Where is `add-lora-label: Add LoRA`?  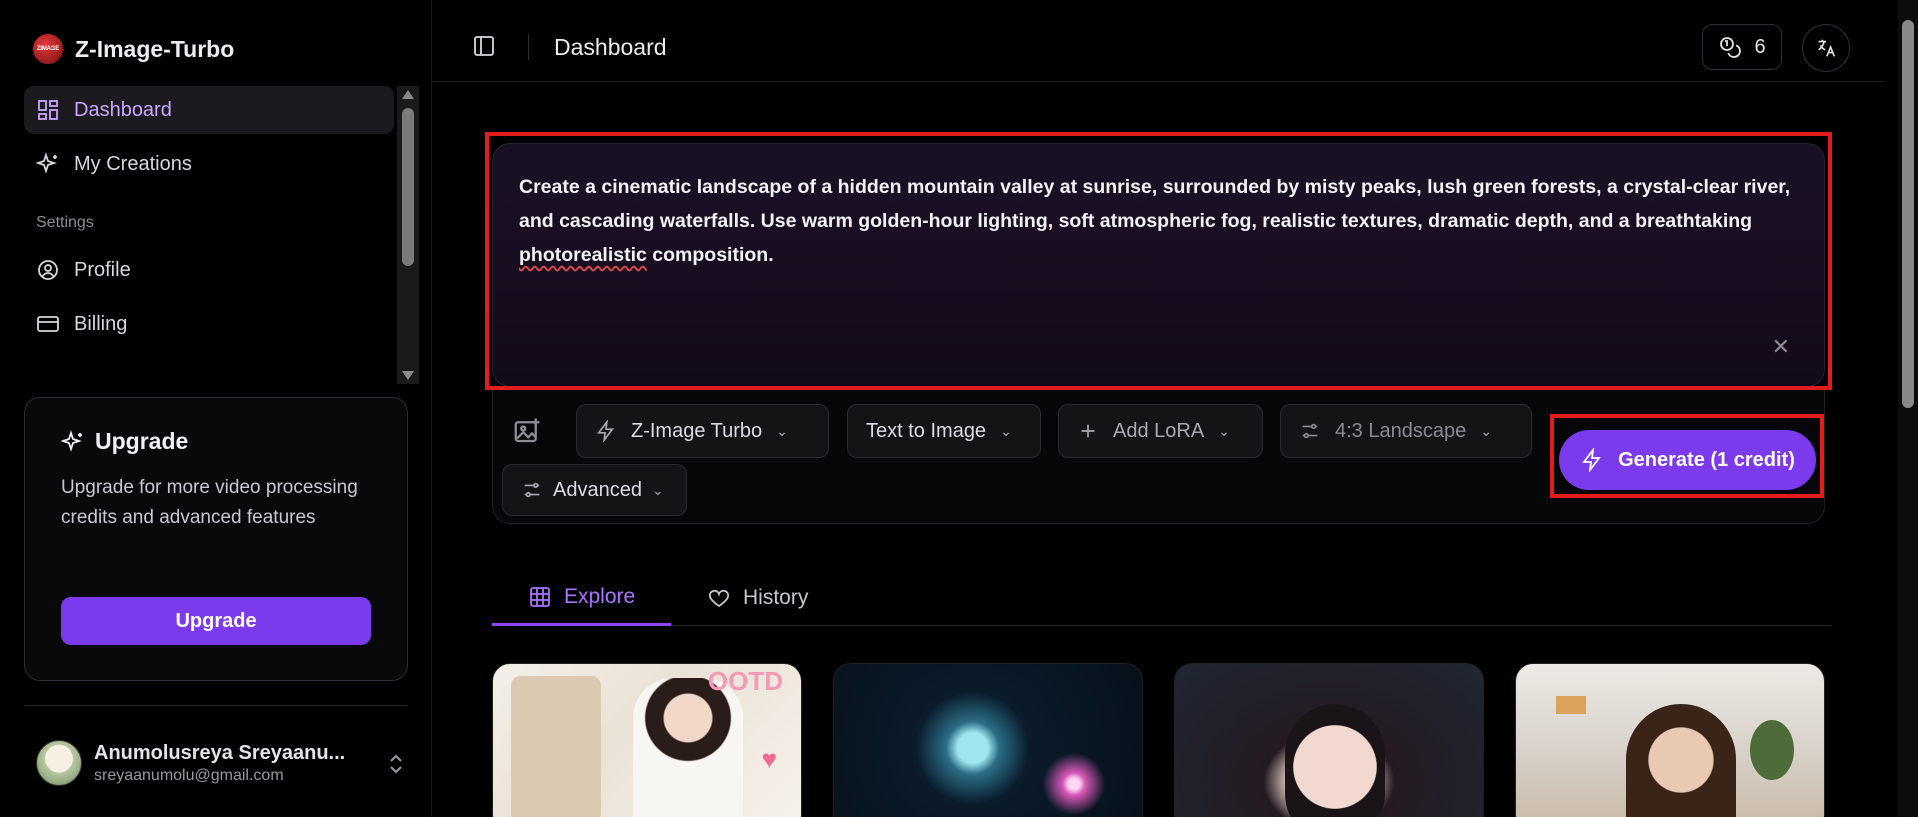
add-lora-label: Add LoRA is located at coordinates (1159, 430).